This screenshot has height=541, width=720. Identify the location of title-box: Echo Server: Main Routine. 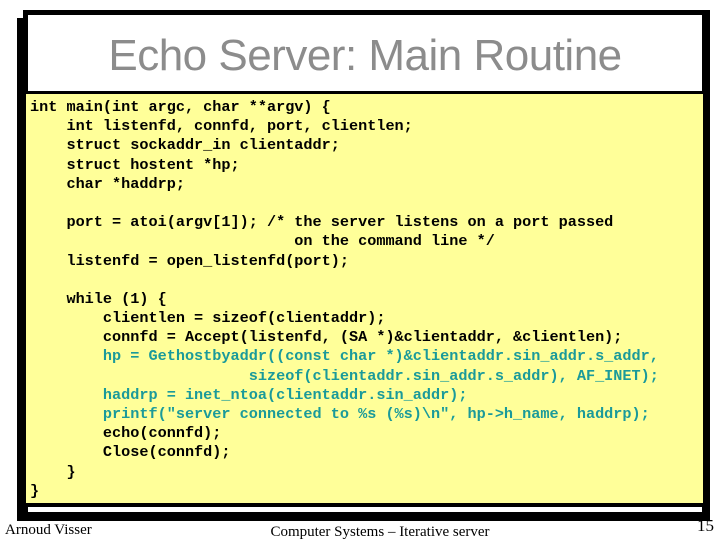
(365, 53).